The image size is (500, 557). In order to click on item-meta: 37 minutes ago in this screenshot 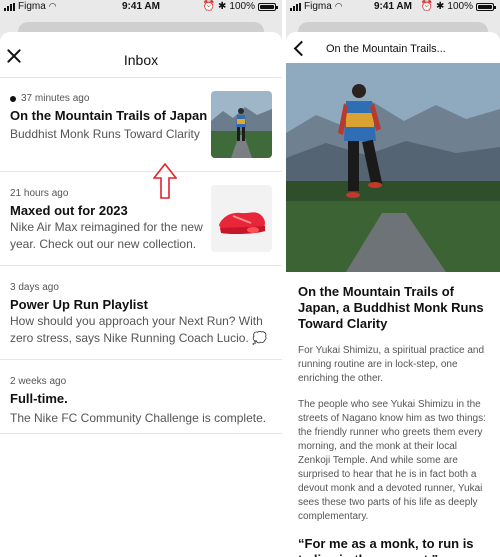, I will do `click(49, 98)`.